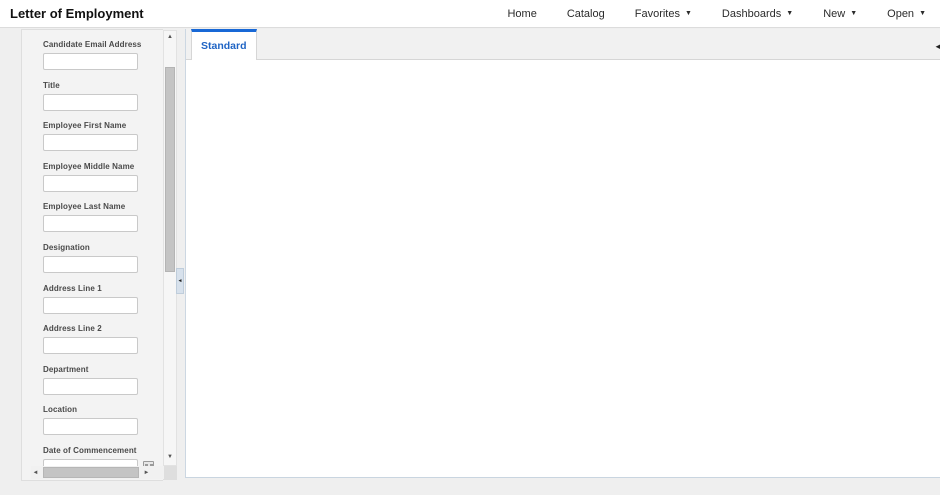 The image size is (940, 495). I want to click on parameter-label: Address Line 1, so click(72, 288).